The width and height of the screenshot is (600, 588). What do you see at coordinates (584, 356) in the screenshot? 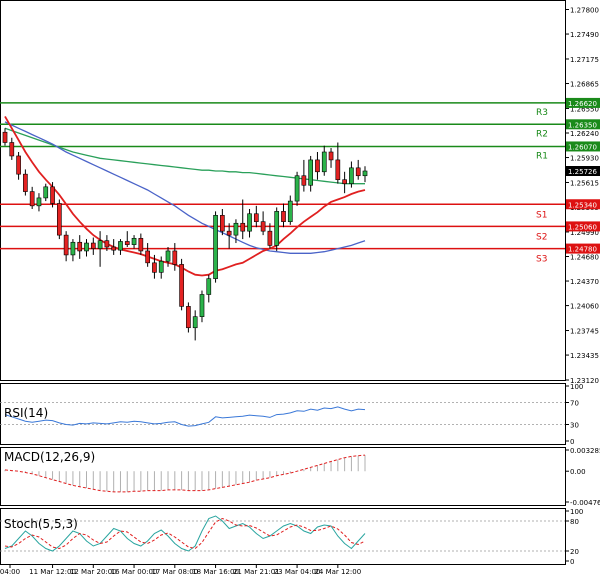
I see `price-tick-label: 1.23435` at bounding box center [584, 356].